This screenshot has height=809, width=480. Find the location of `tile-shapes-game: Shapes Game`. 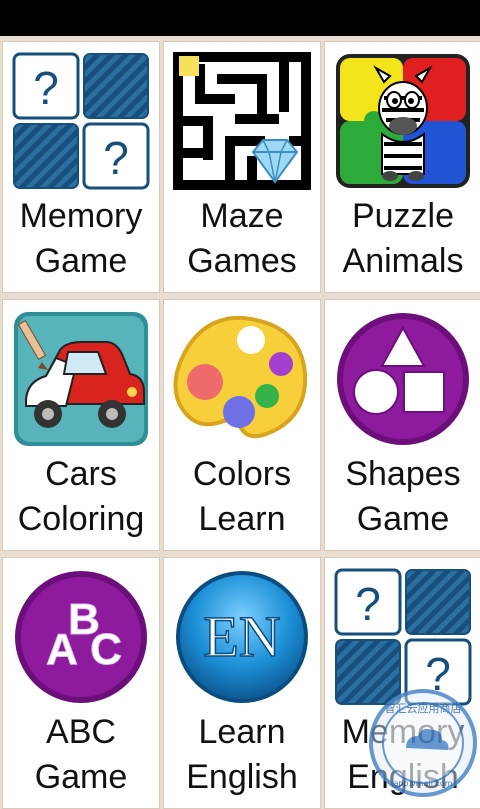

tile-shapes-game: Shapes Game is located at coordinates (402, 425).